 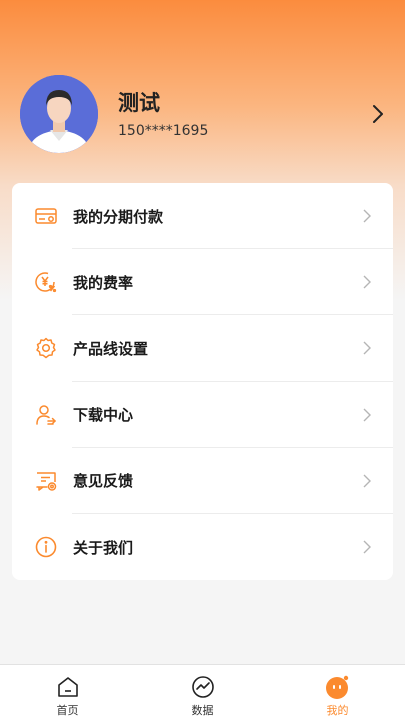 I want to click on user-avatar-icon, so click(x=59, y=114).